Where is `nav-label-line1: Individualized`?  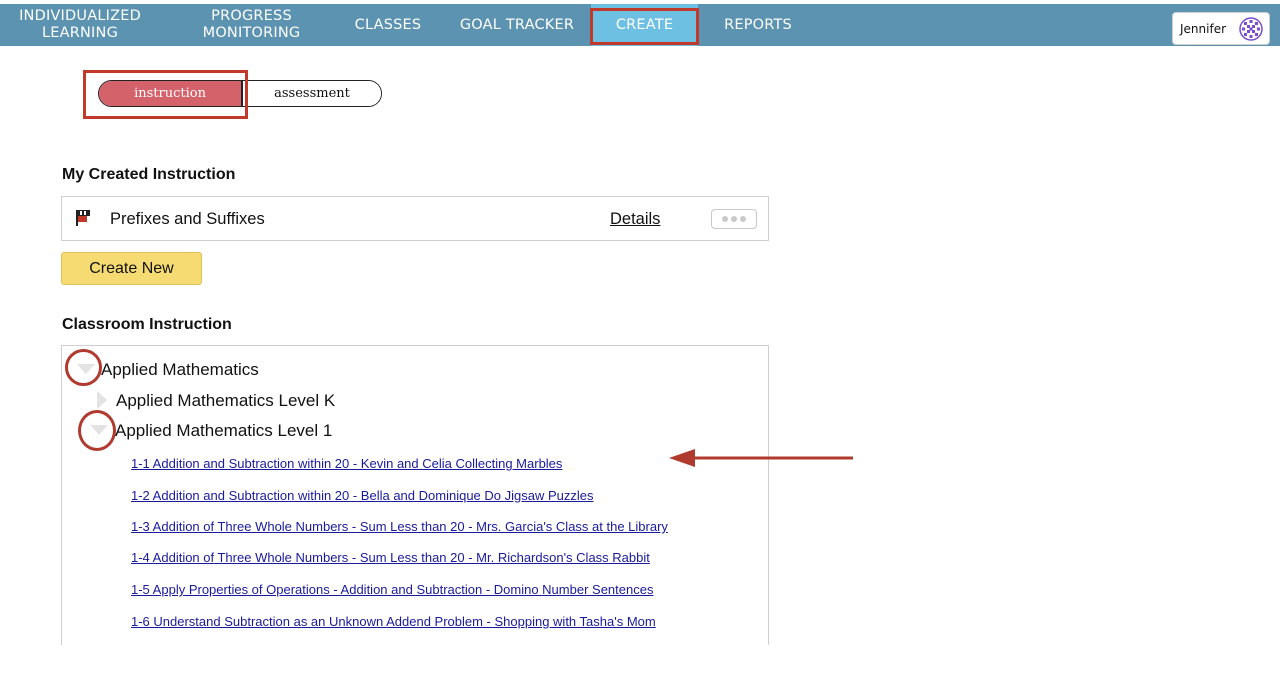
nav-label-line1: Individualized is located at coordinates (80, 16).